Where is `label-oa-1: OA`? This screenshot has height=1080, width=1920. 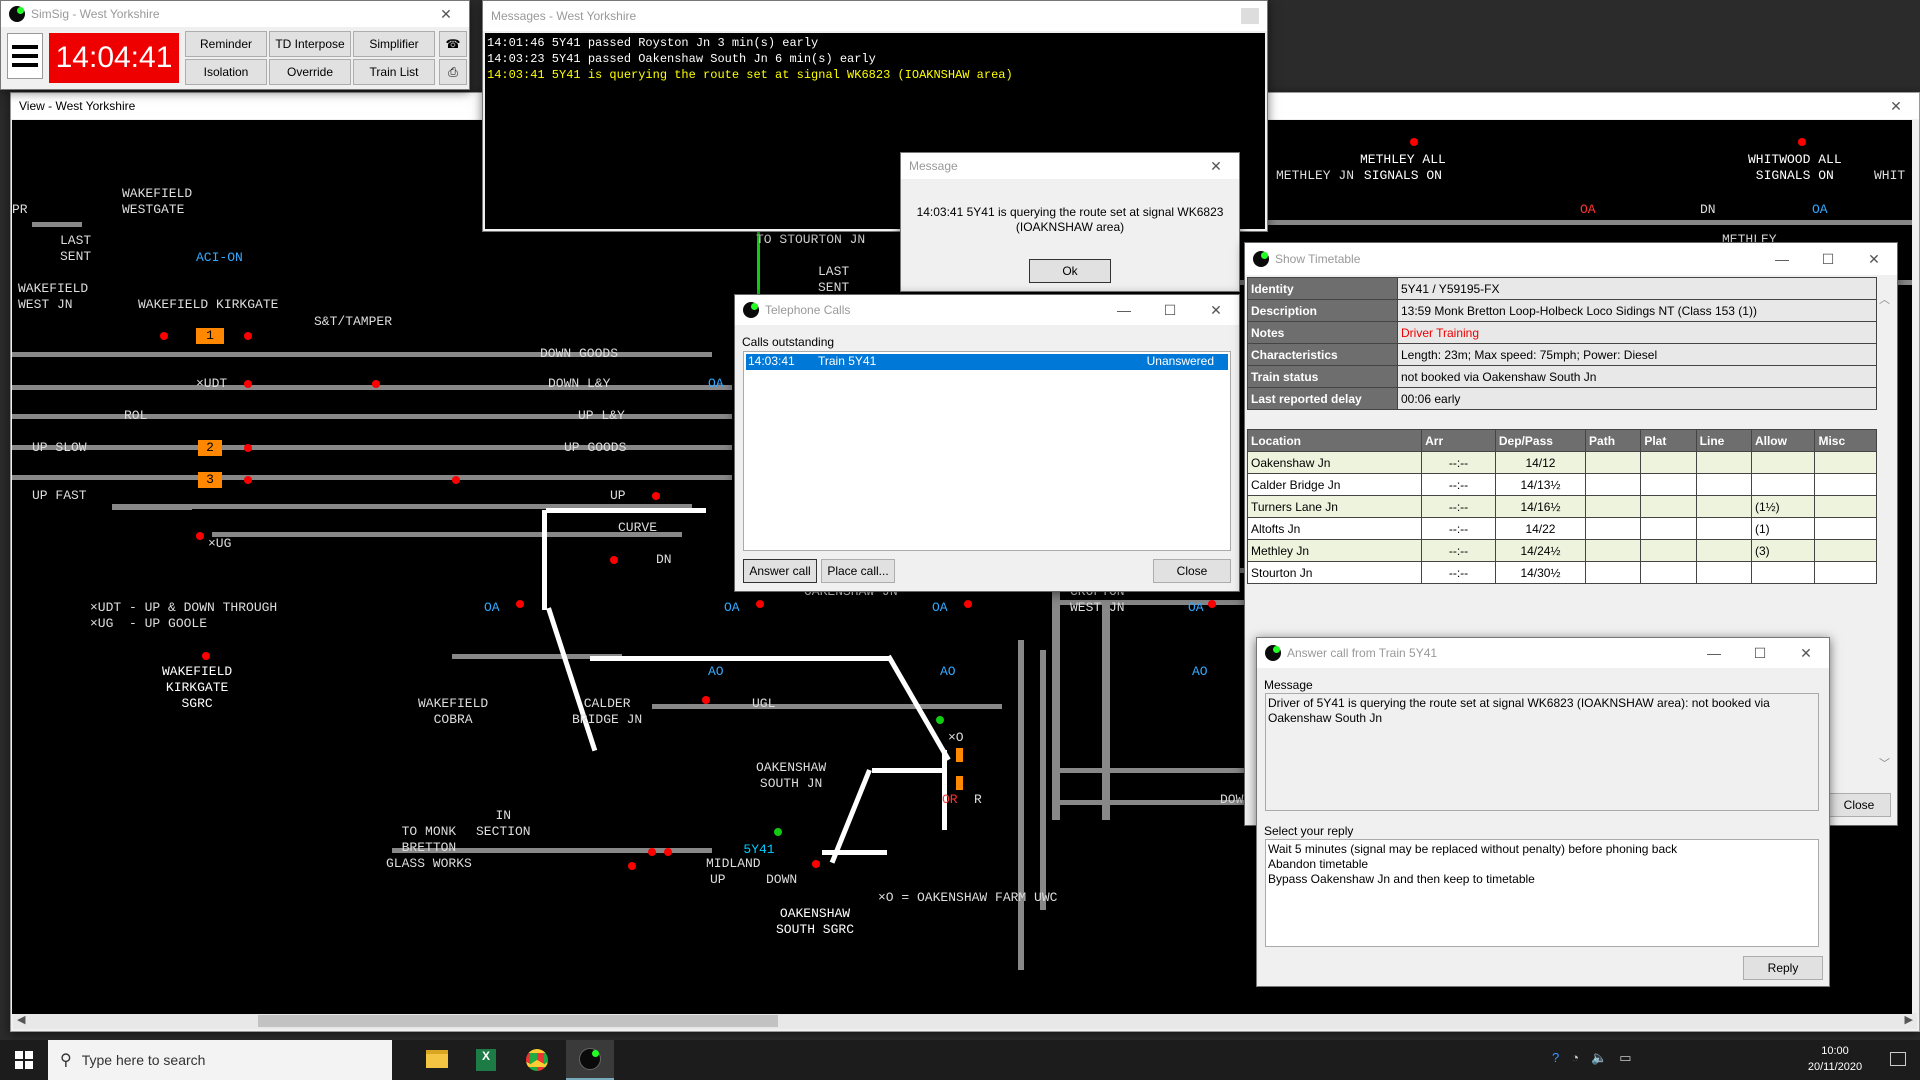 label-oa-1: OA is located at coordinates (716, 384).